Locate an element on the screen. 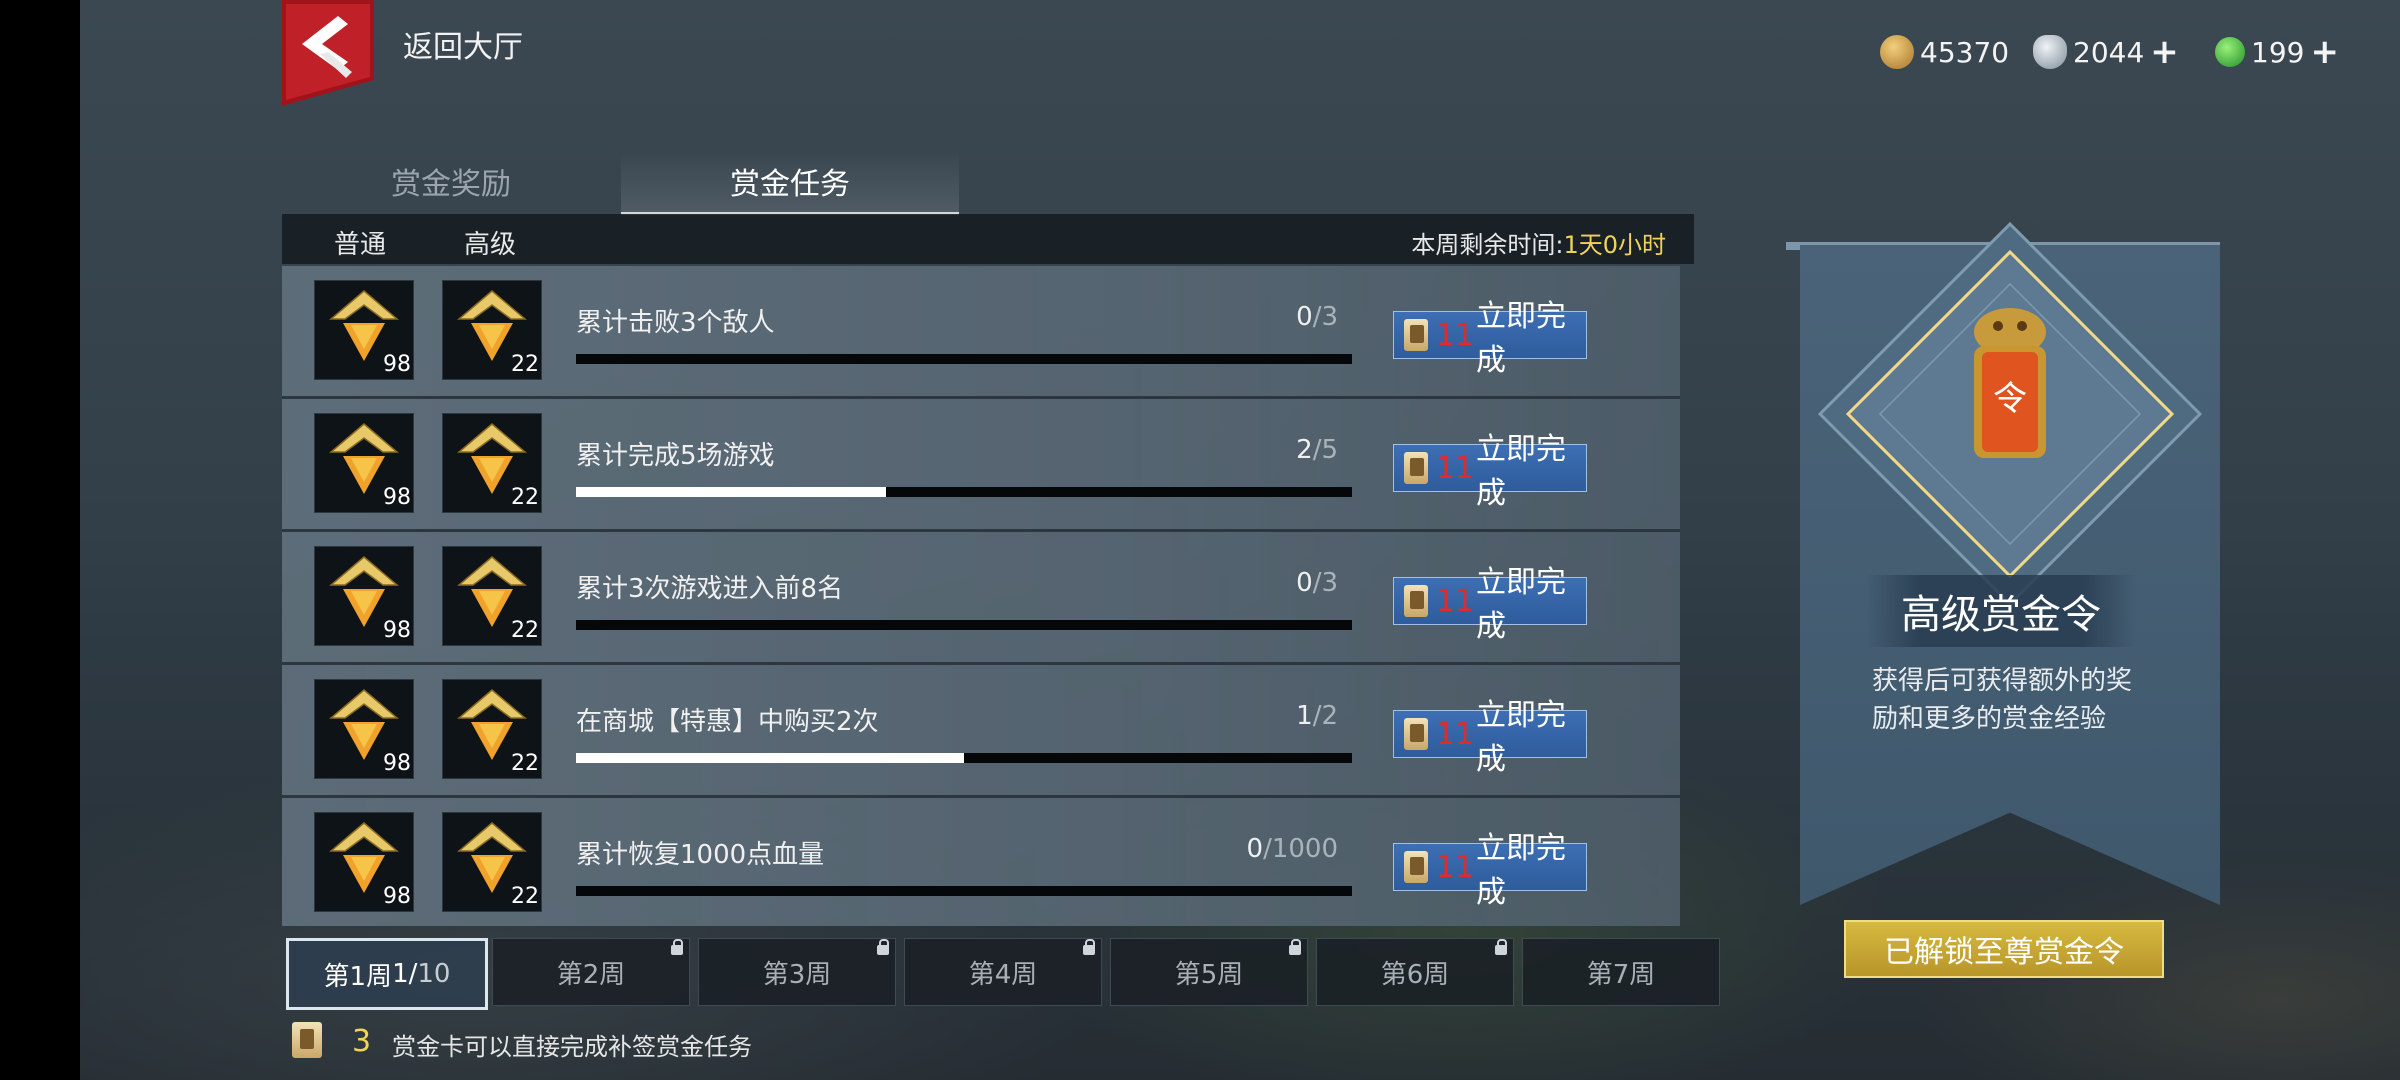  token-char: 令 is located at coordinates (2010, 399).